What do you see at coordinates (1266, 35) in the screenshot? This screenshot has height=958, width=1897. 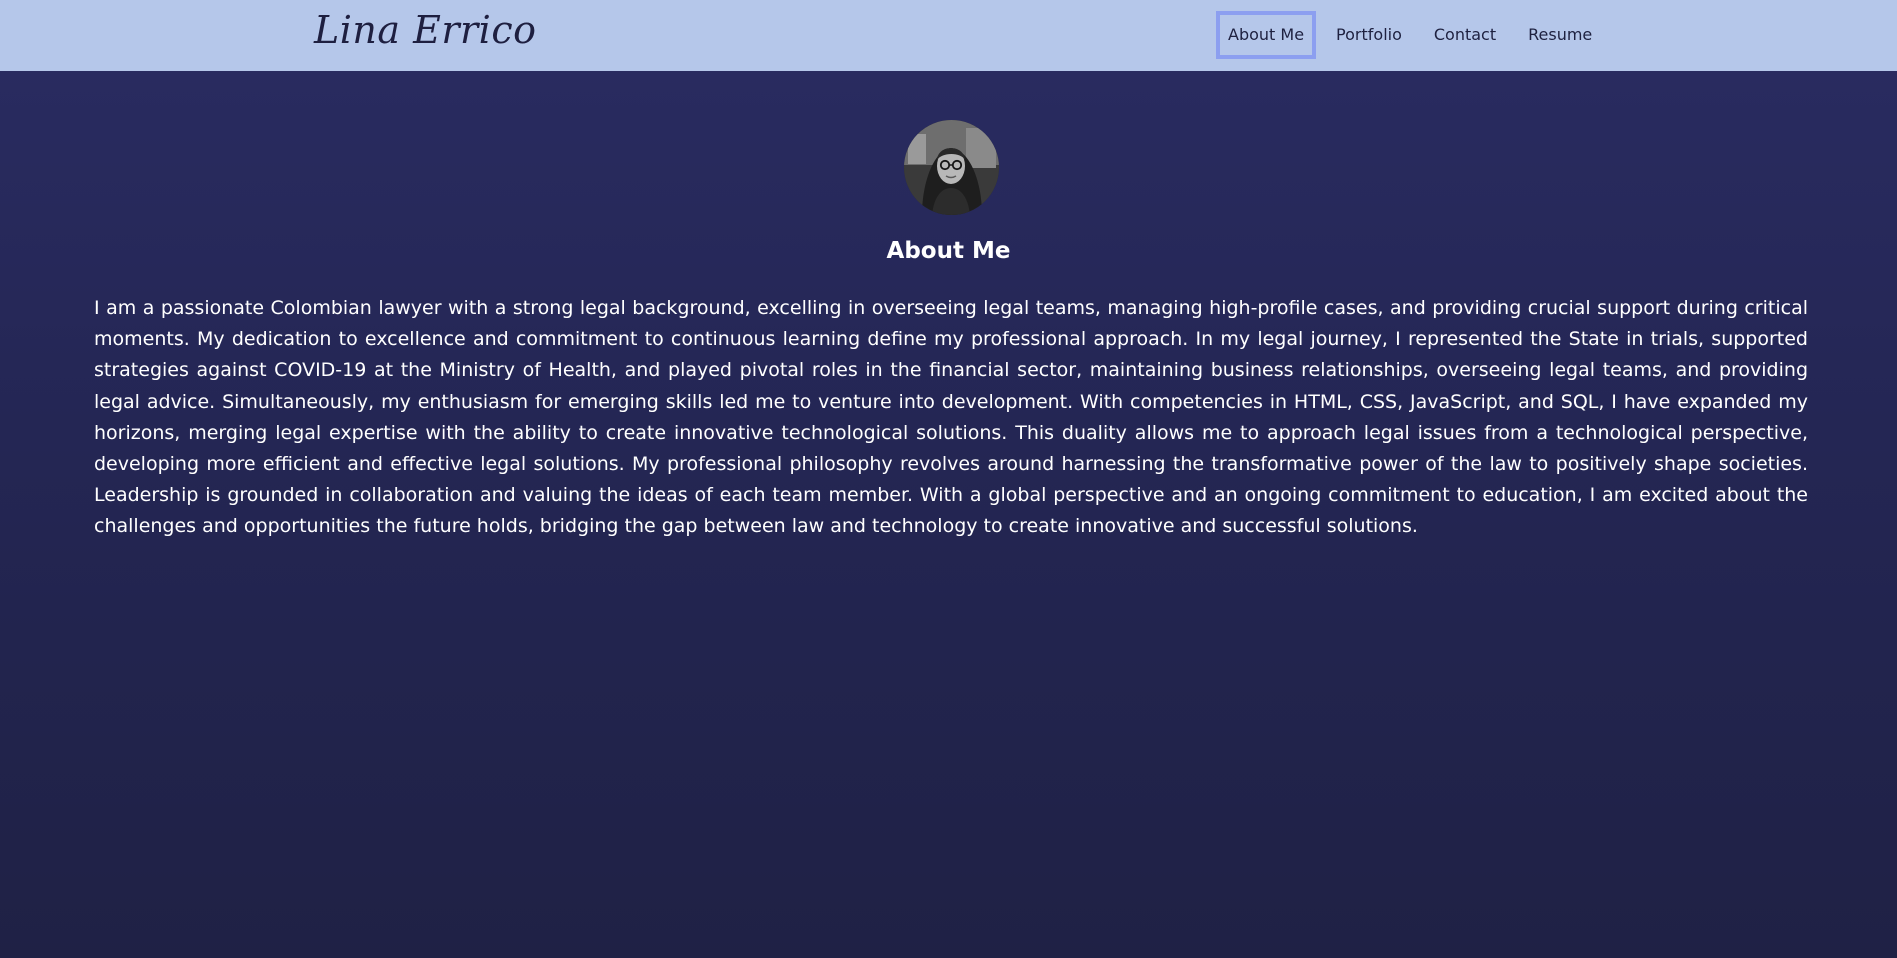 I see `nav-link-about-me: About Me` at bounding box center [1266, 35].